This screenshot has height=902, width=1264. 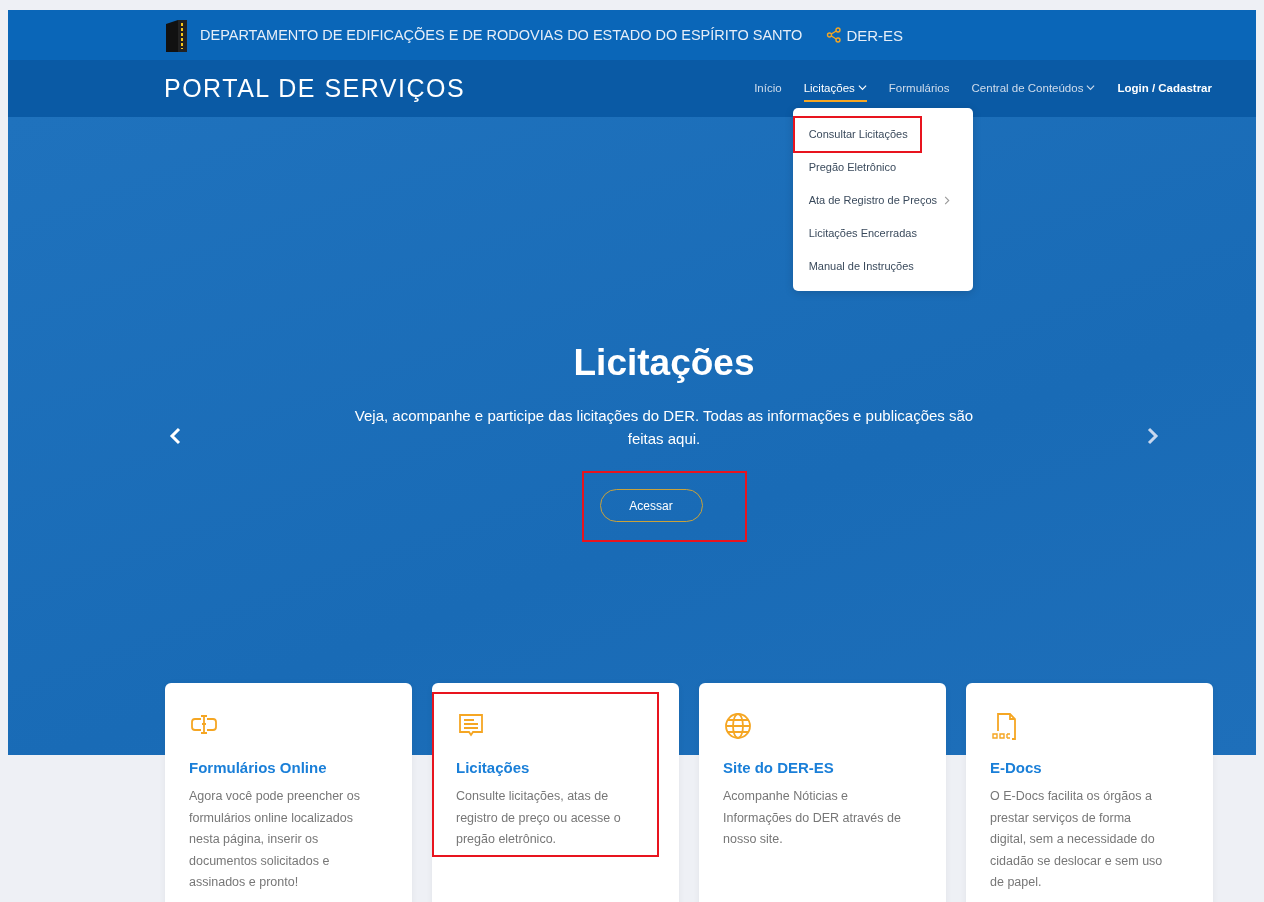 I want to click on nav-link: Início, so click(x=768, y=88).